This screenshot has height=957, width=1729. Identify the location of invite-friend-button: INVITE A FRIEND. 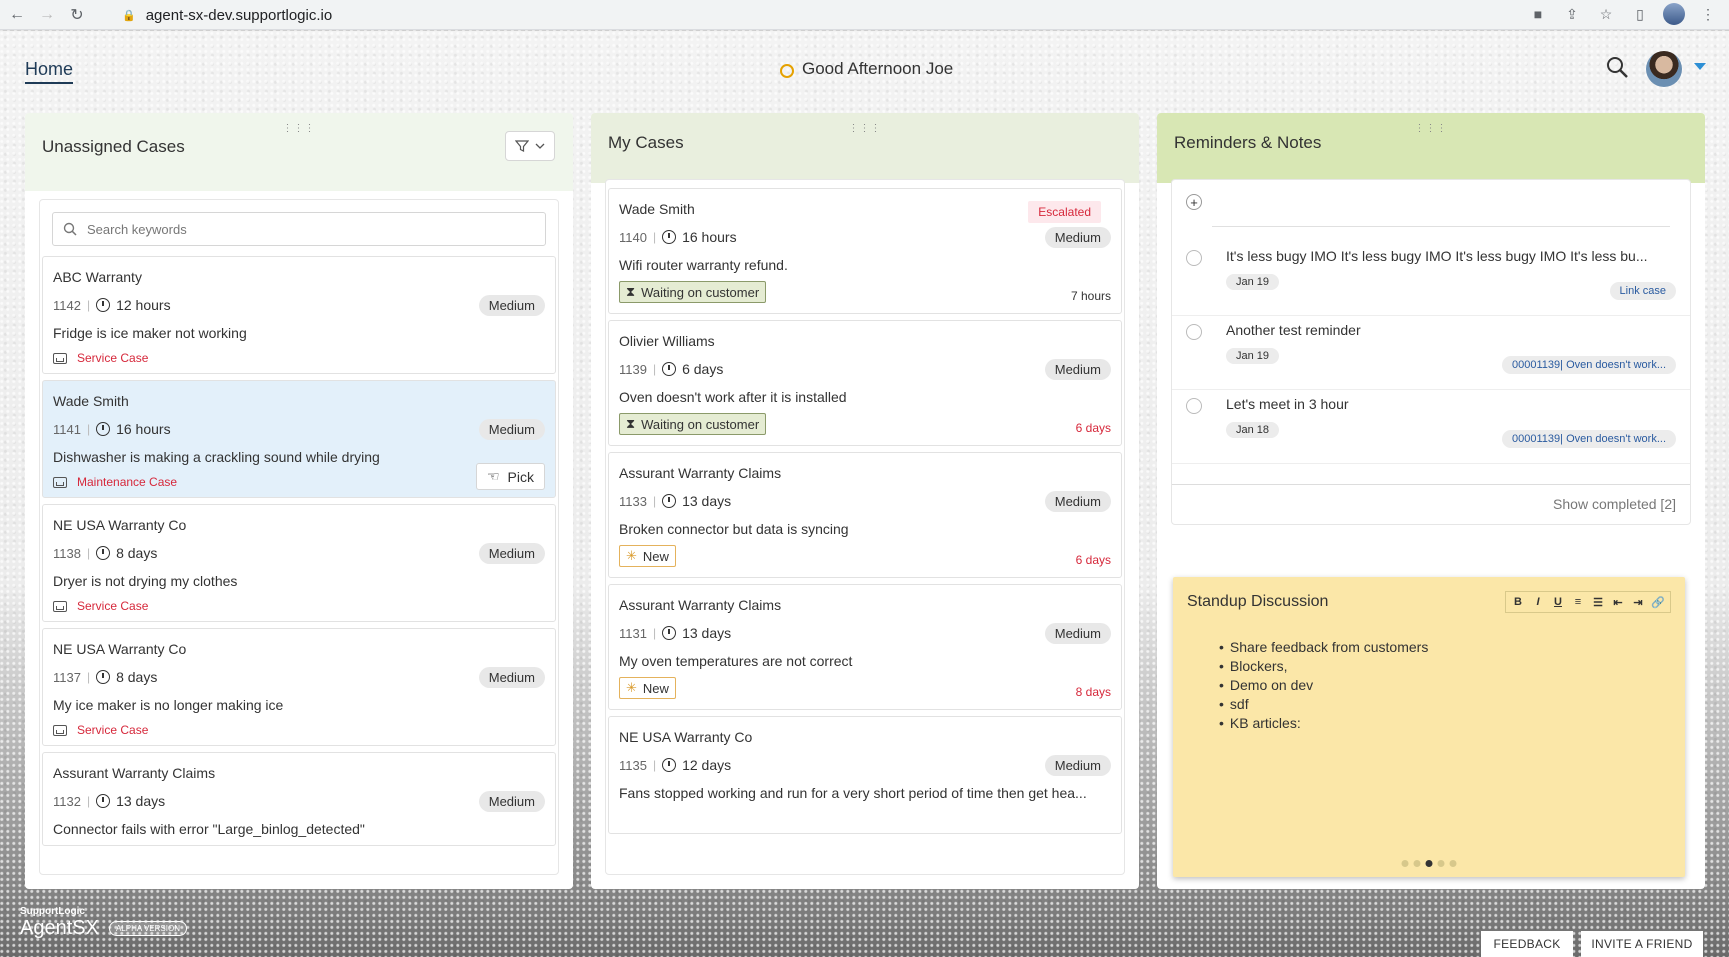
(1642, 944).